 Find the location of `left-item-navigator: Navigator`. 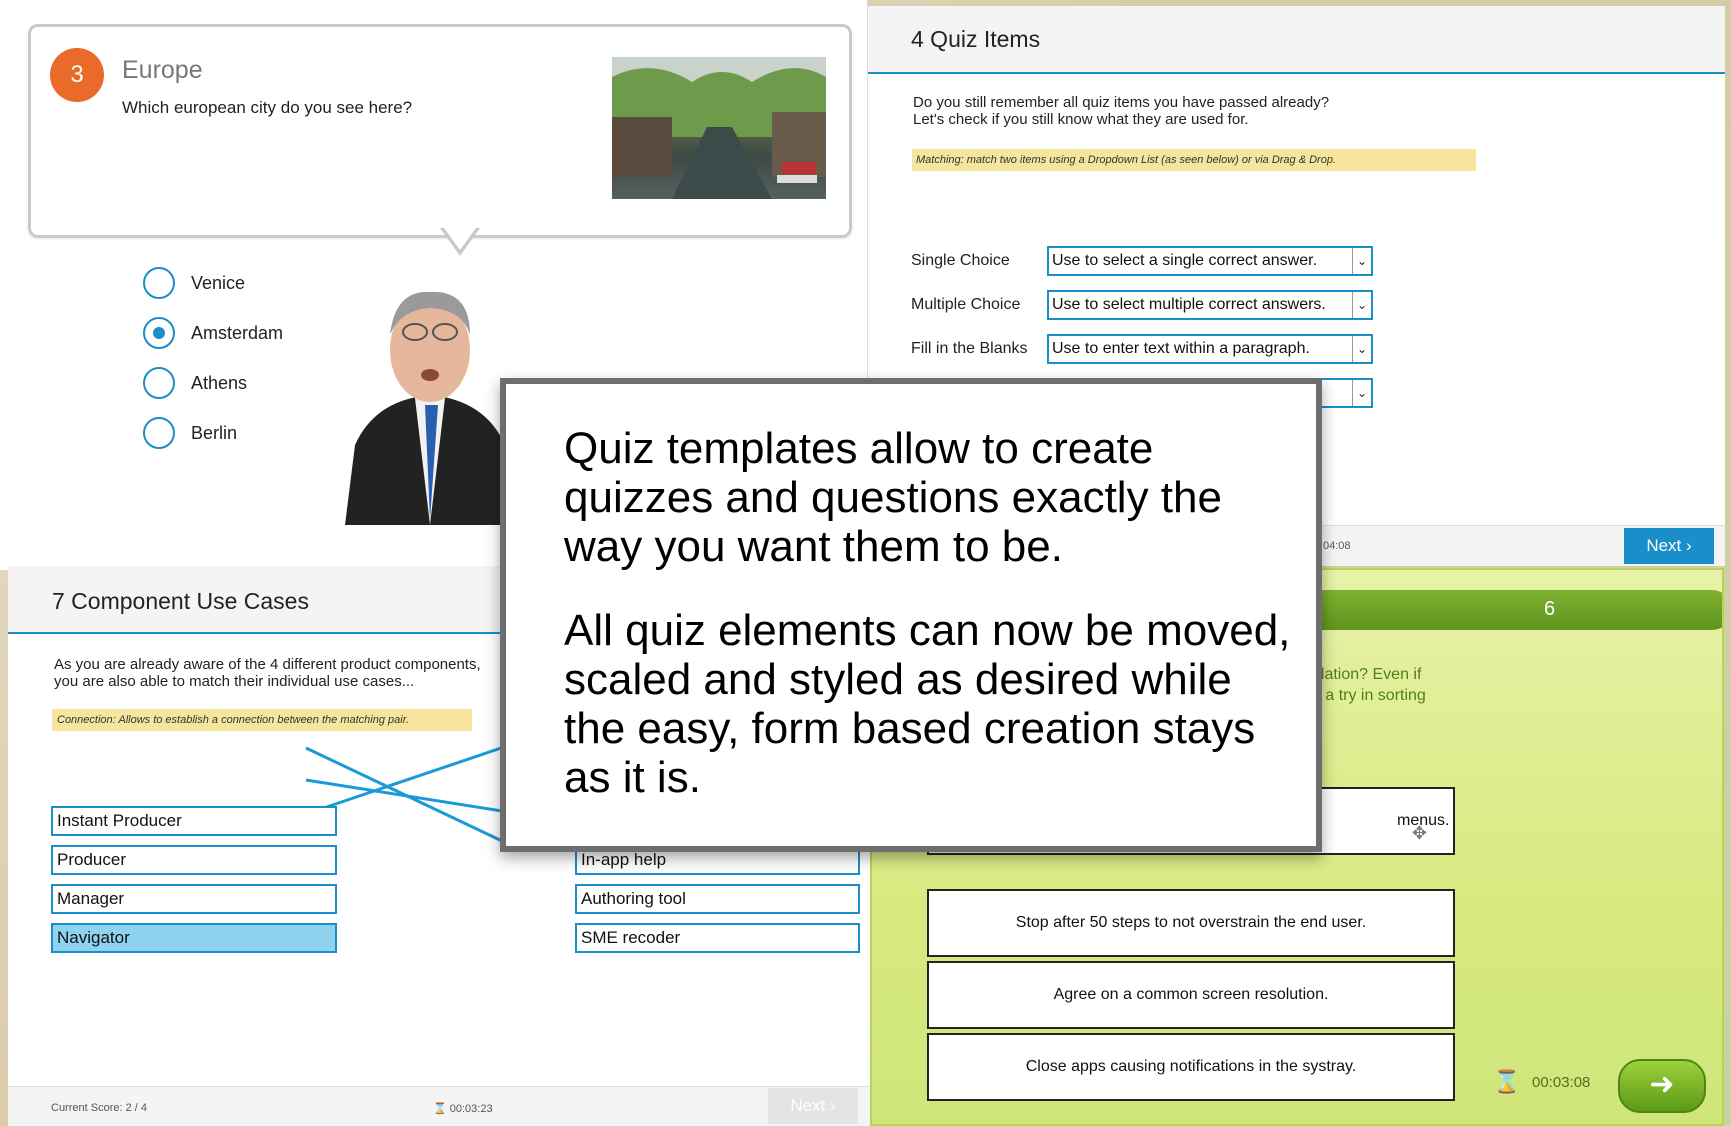

left-item-navigator: Navigator is located at coordinates (194, 938).